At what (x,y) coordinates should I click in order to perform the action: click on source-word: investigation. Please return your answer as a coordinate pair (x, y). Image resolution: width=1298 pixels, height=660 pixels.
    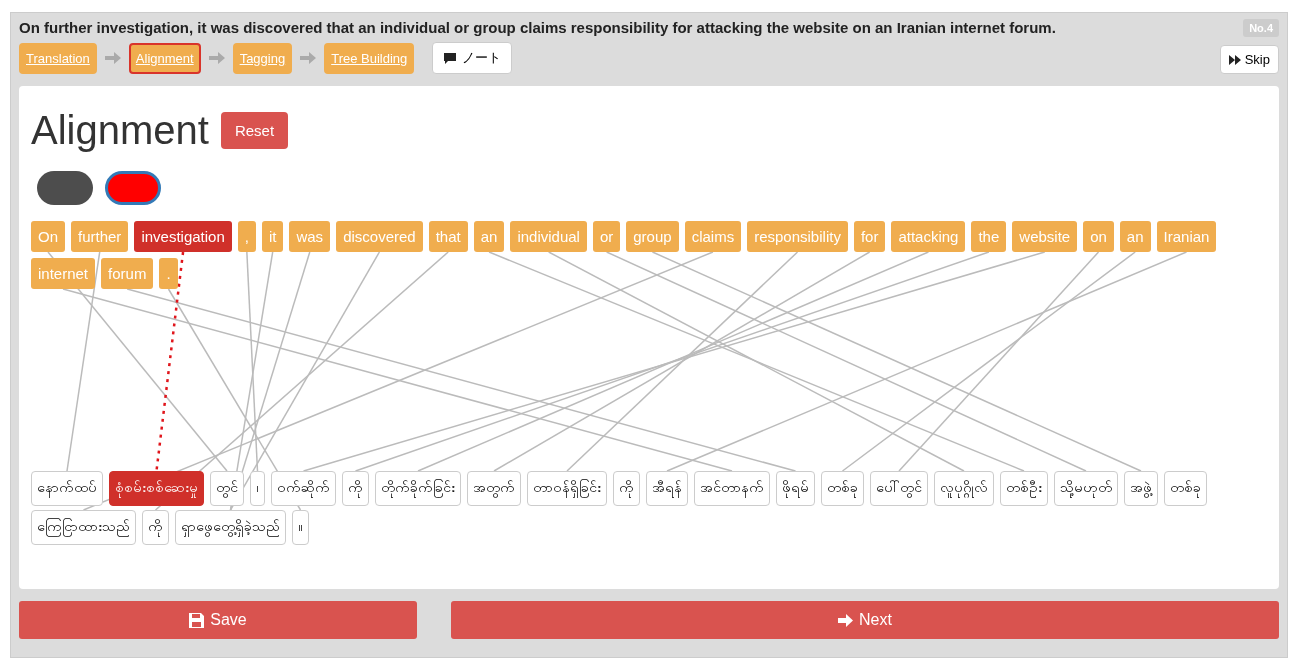
    Looking at the image, I should click on (183, 236).